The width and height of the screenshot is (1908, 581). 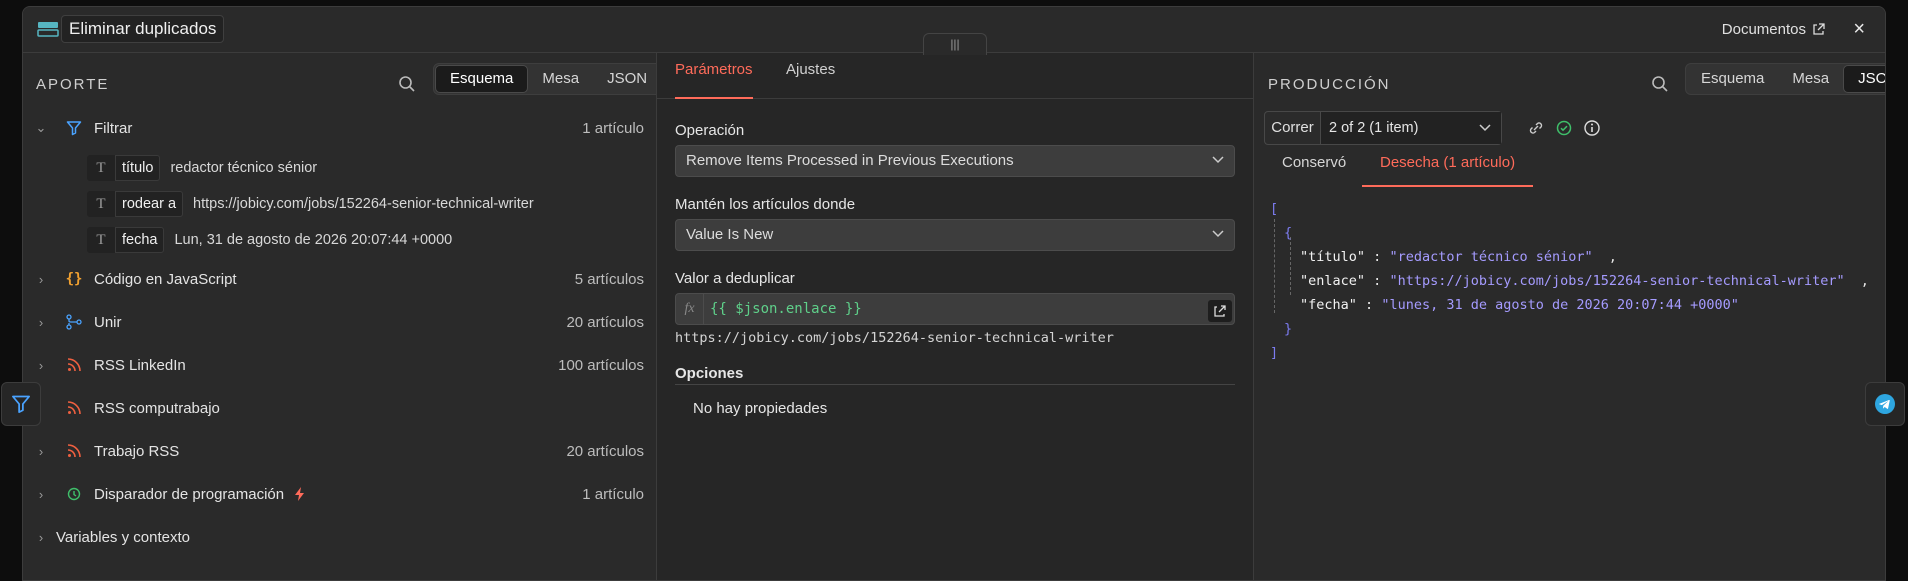 I want to click on telegram-icon, so click(x=1885, y=404).